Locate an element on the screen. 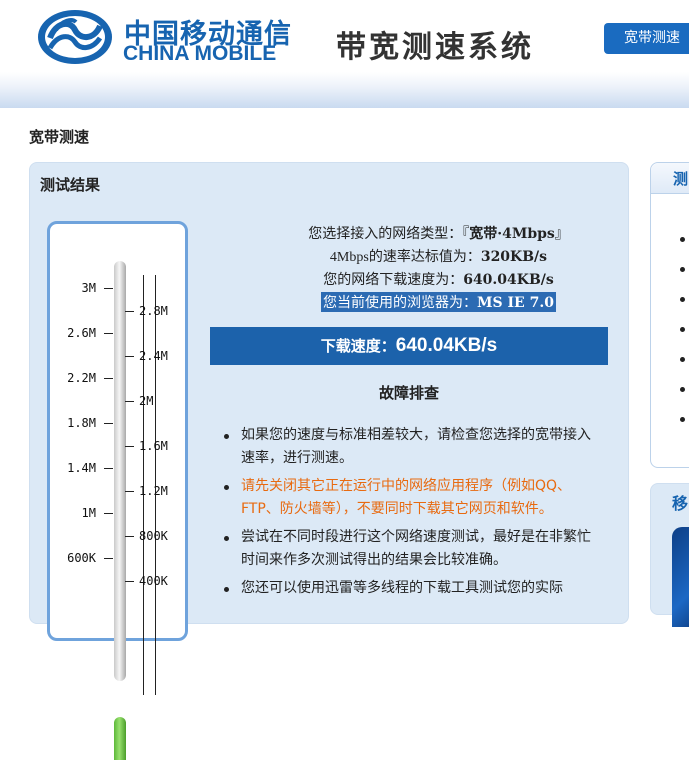 The height and width of the screenshot is (760, 689). speed-bar-value: 640.04KB/s is located at coordinates (446, 345).